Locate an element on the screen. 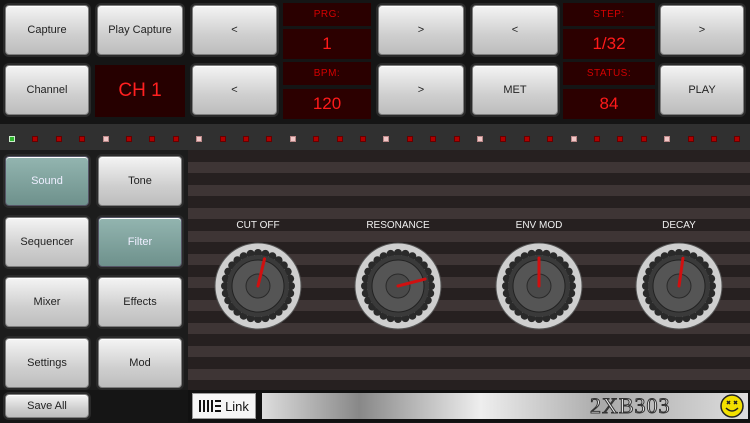 The image size is (750, 423). knob-cut-off is located at coordinates (258, 286).